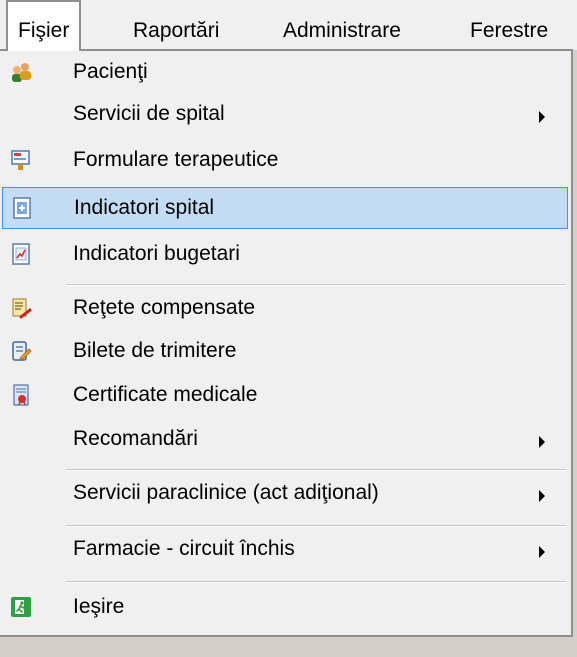  What do you see at coordinates (156, 253) in the screenshot?
I see `menu-item-label: Indicatori bugetari` at bounding box center [156, 253].